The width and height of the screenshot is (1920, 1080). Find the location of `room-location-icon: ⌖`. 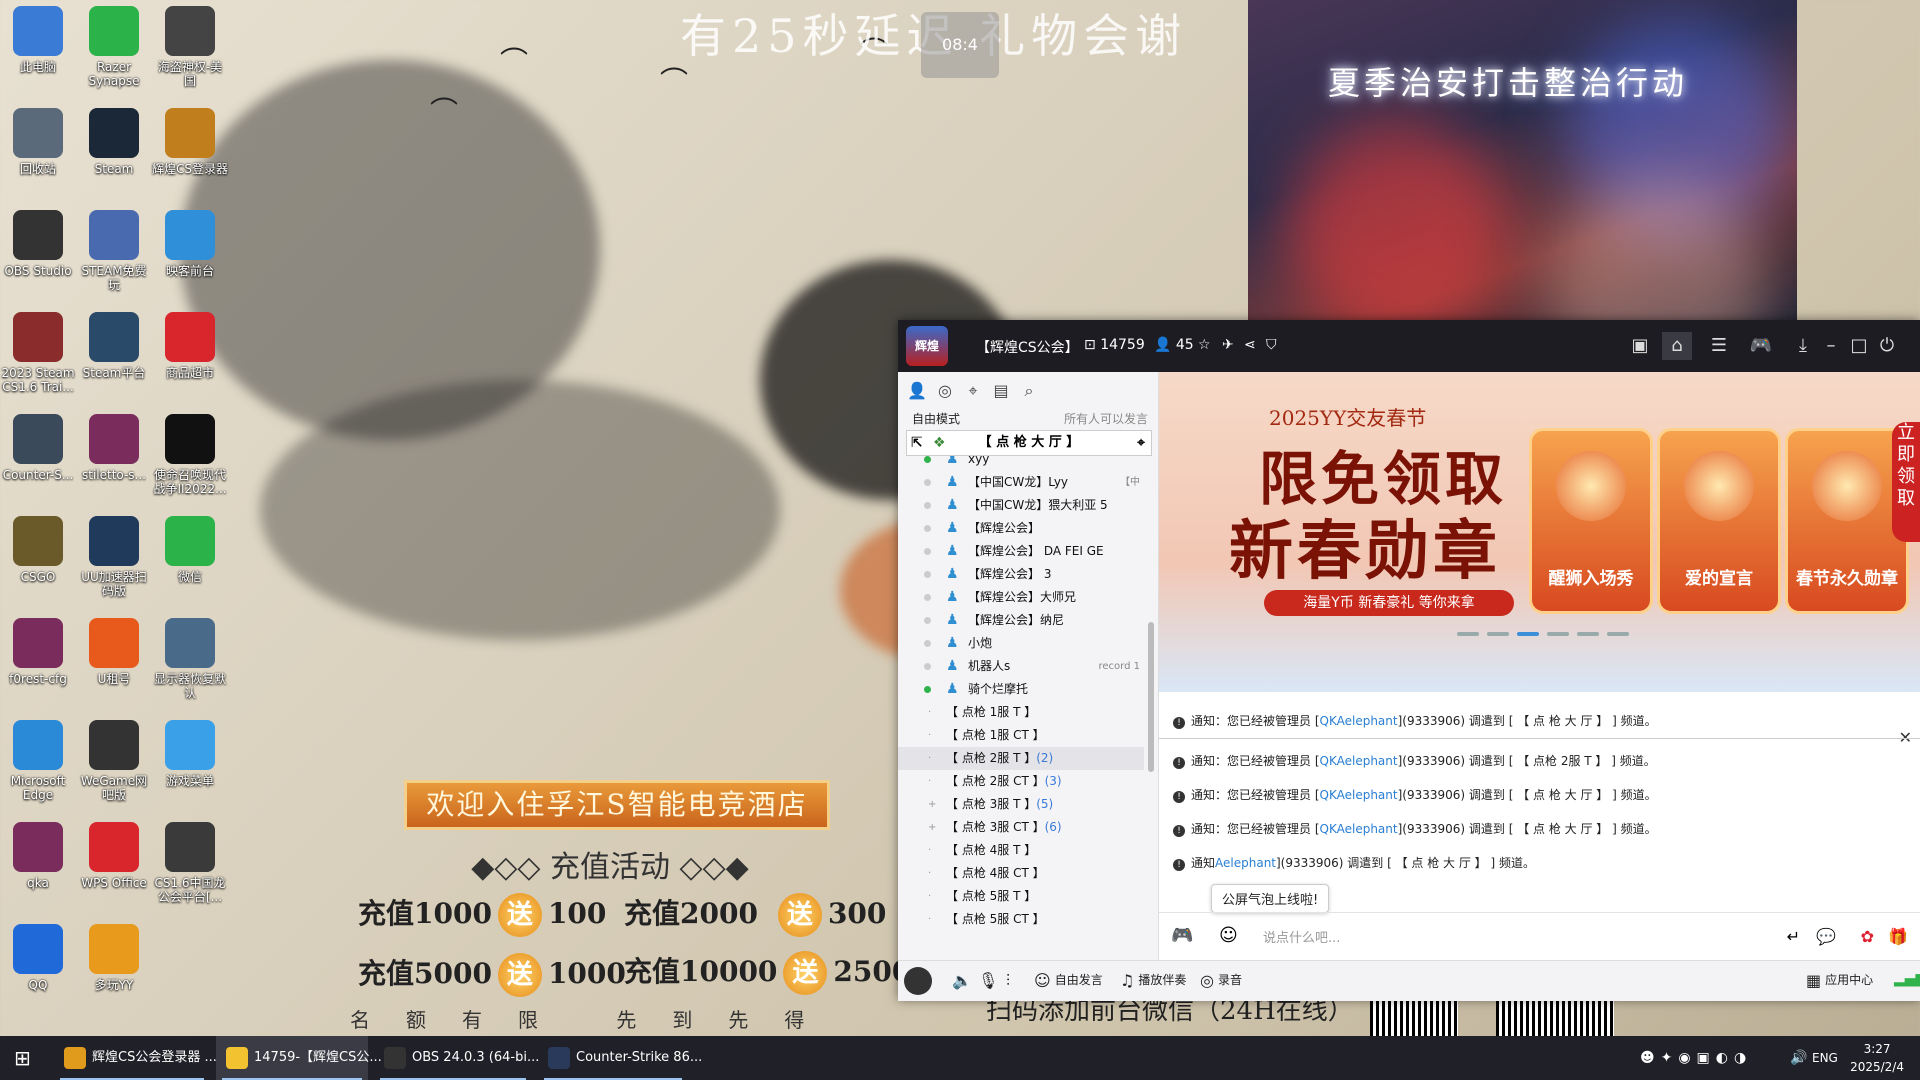

room-location-icon: ⌖ is located at coordinates (1141, 443).